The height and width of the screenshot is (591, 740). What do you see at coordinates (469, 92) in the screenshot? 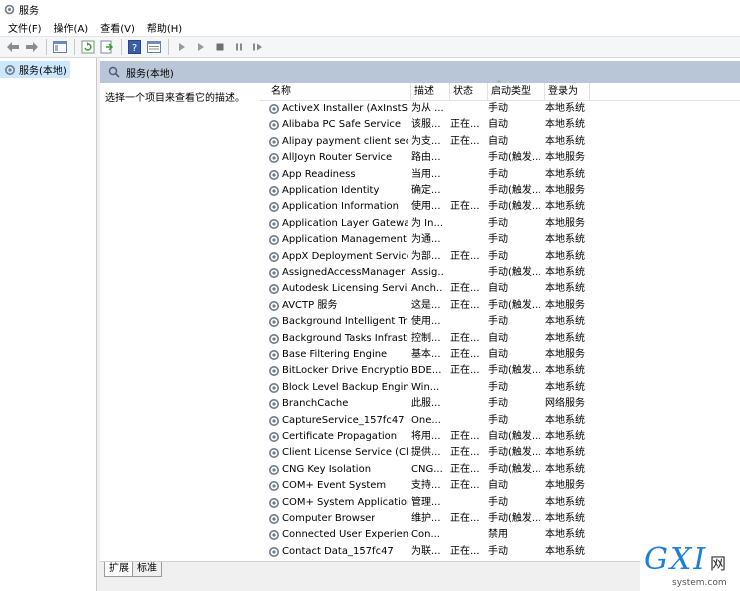
I see `column-header-status: 状态` at bounding box center [469, 92].